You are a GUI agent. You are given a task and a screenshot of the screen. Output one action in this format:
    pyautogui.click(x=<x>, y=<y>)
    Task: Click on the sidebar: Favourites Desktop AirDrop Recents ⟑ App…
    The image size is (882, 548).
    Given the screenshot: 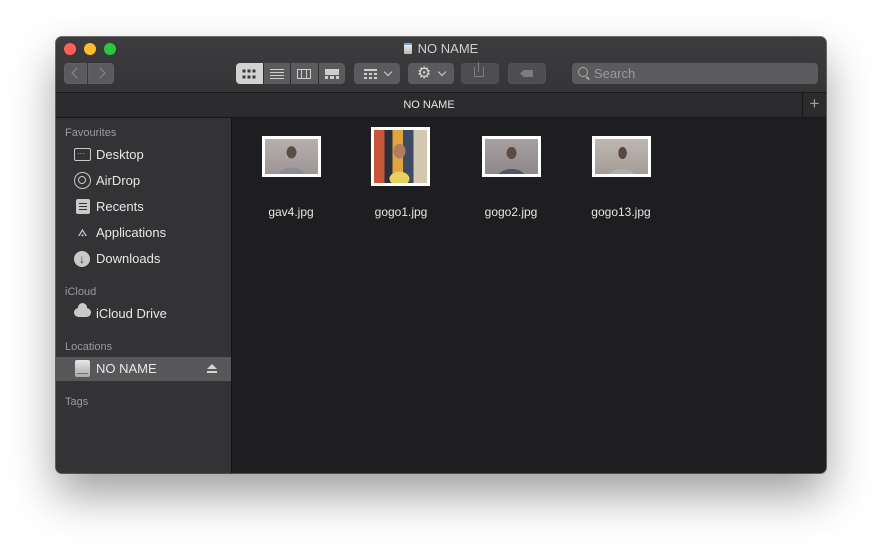 What is the action you would take?
    pyautogui.click(x=144, y=295)
    